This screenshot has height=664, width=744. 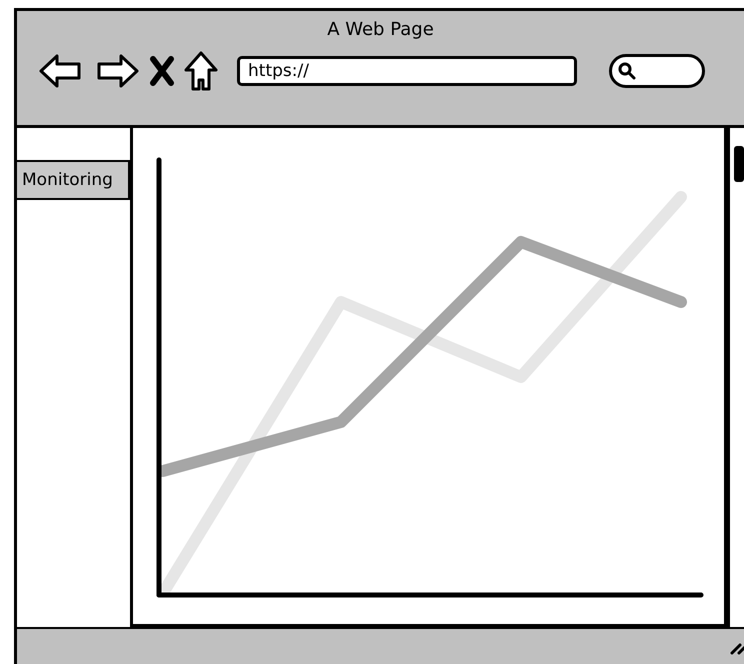 I want to click on home-icon, so click(x=201, y=71).